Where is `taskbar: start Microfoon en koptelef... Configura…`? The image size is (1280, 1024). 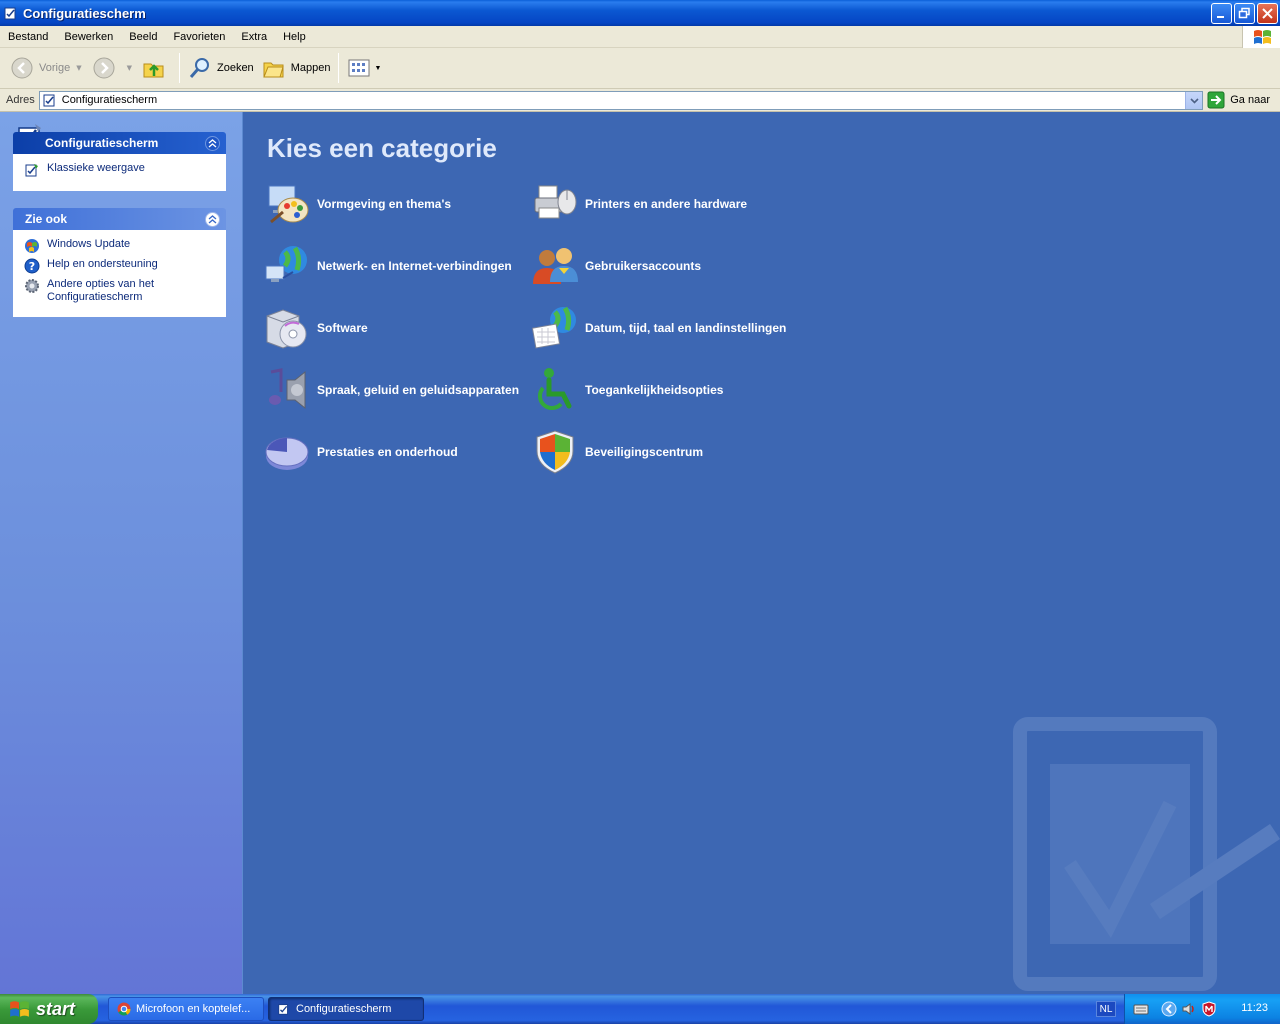 taskbar: start Microfoon en koptelef... Configura… is located at coordinates (640, 1009).